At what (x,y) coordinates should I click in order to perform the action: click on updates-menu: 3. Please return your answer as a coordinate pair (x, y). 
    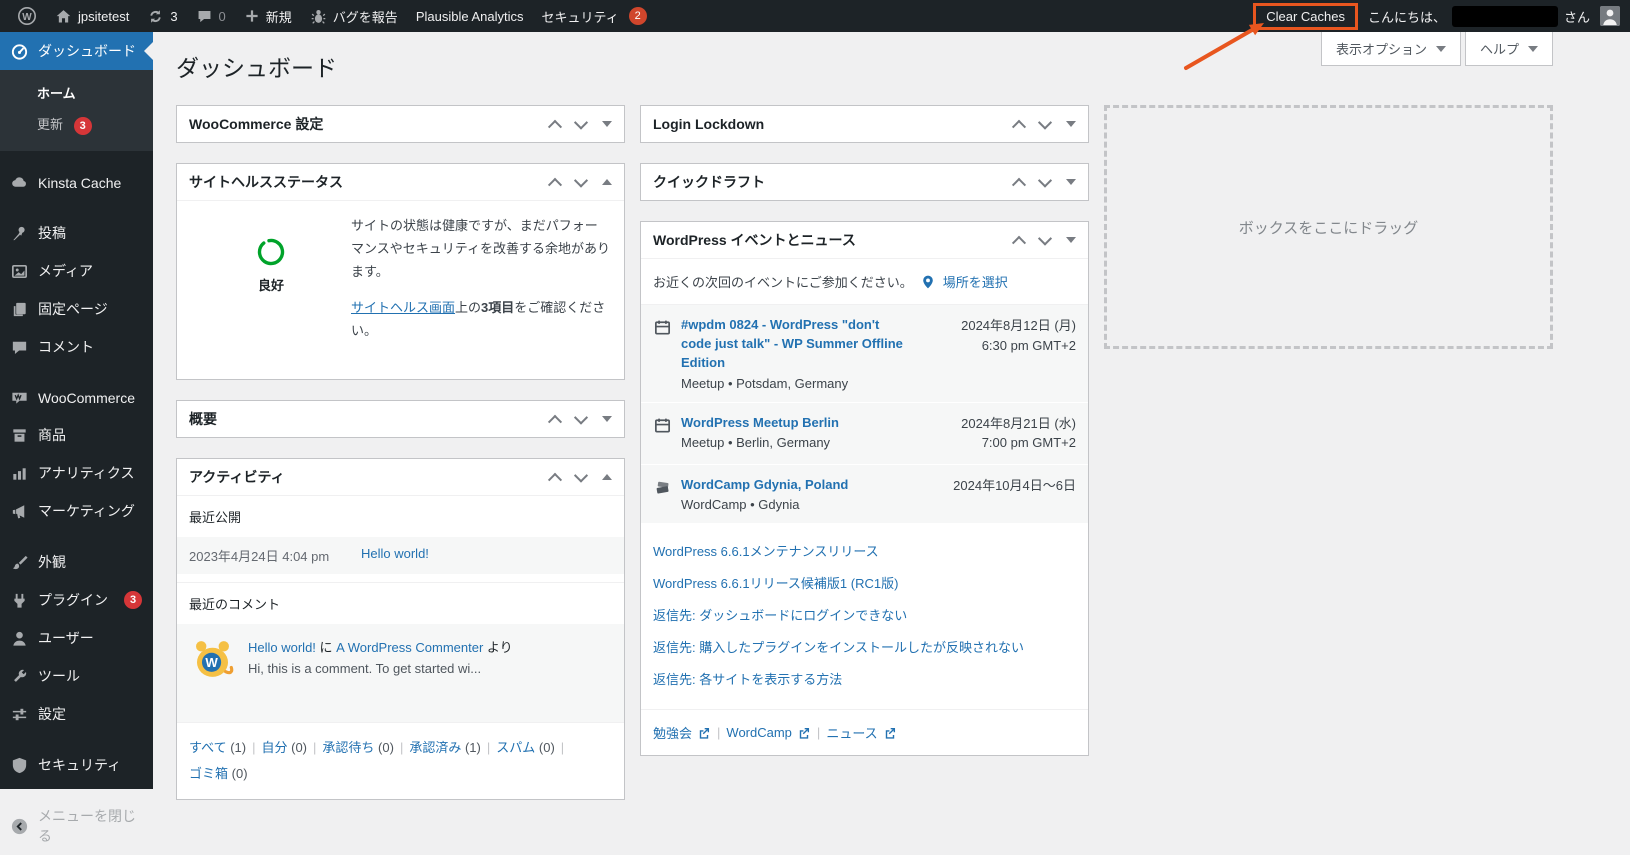
    Looking at the image, I should click on (162, 16).